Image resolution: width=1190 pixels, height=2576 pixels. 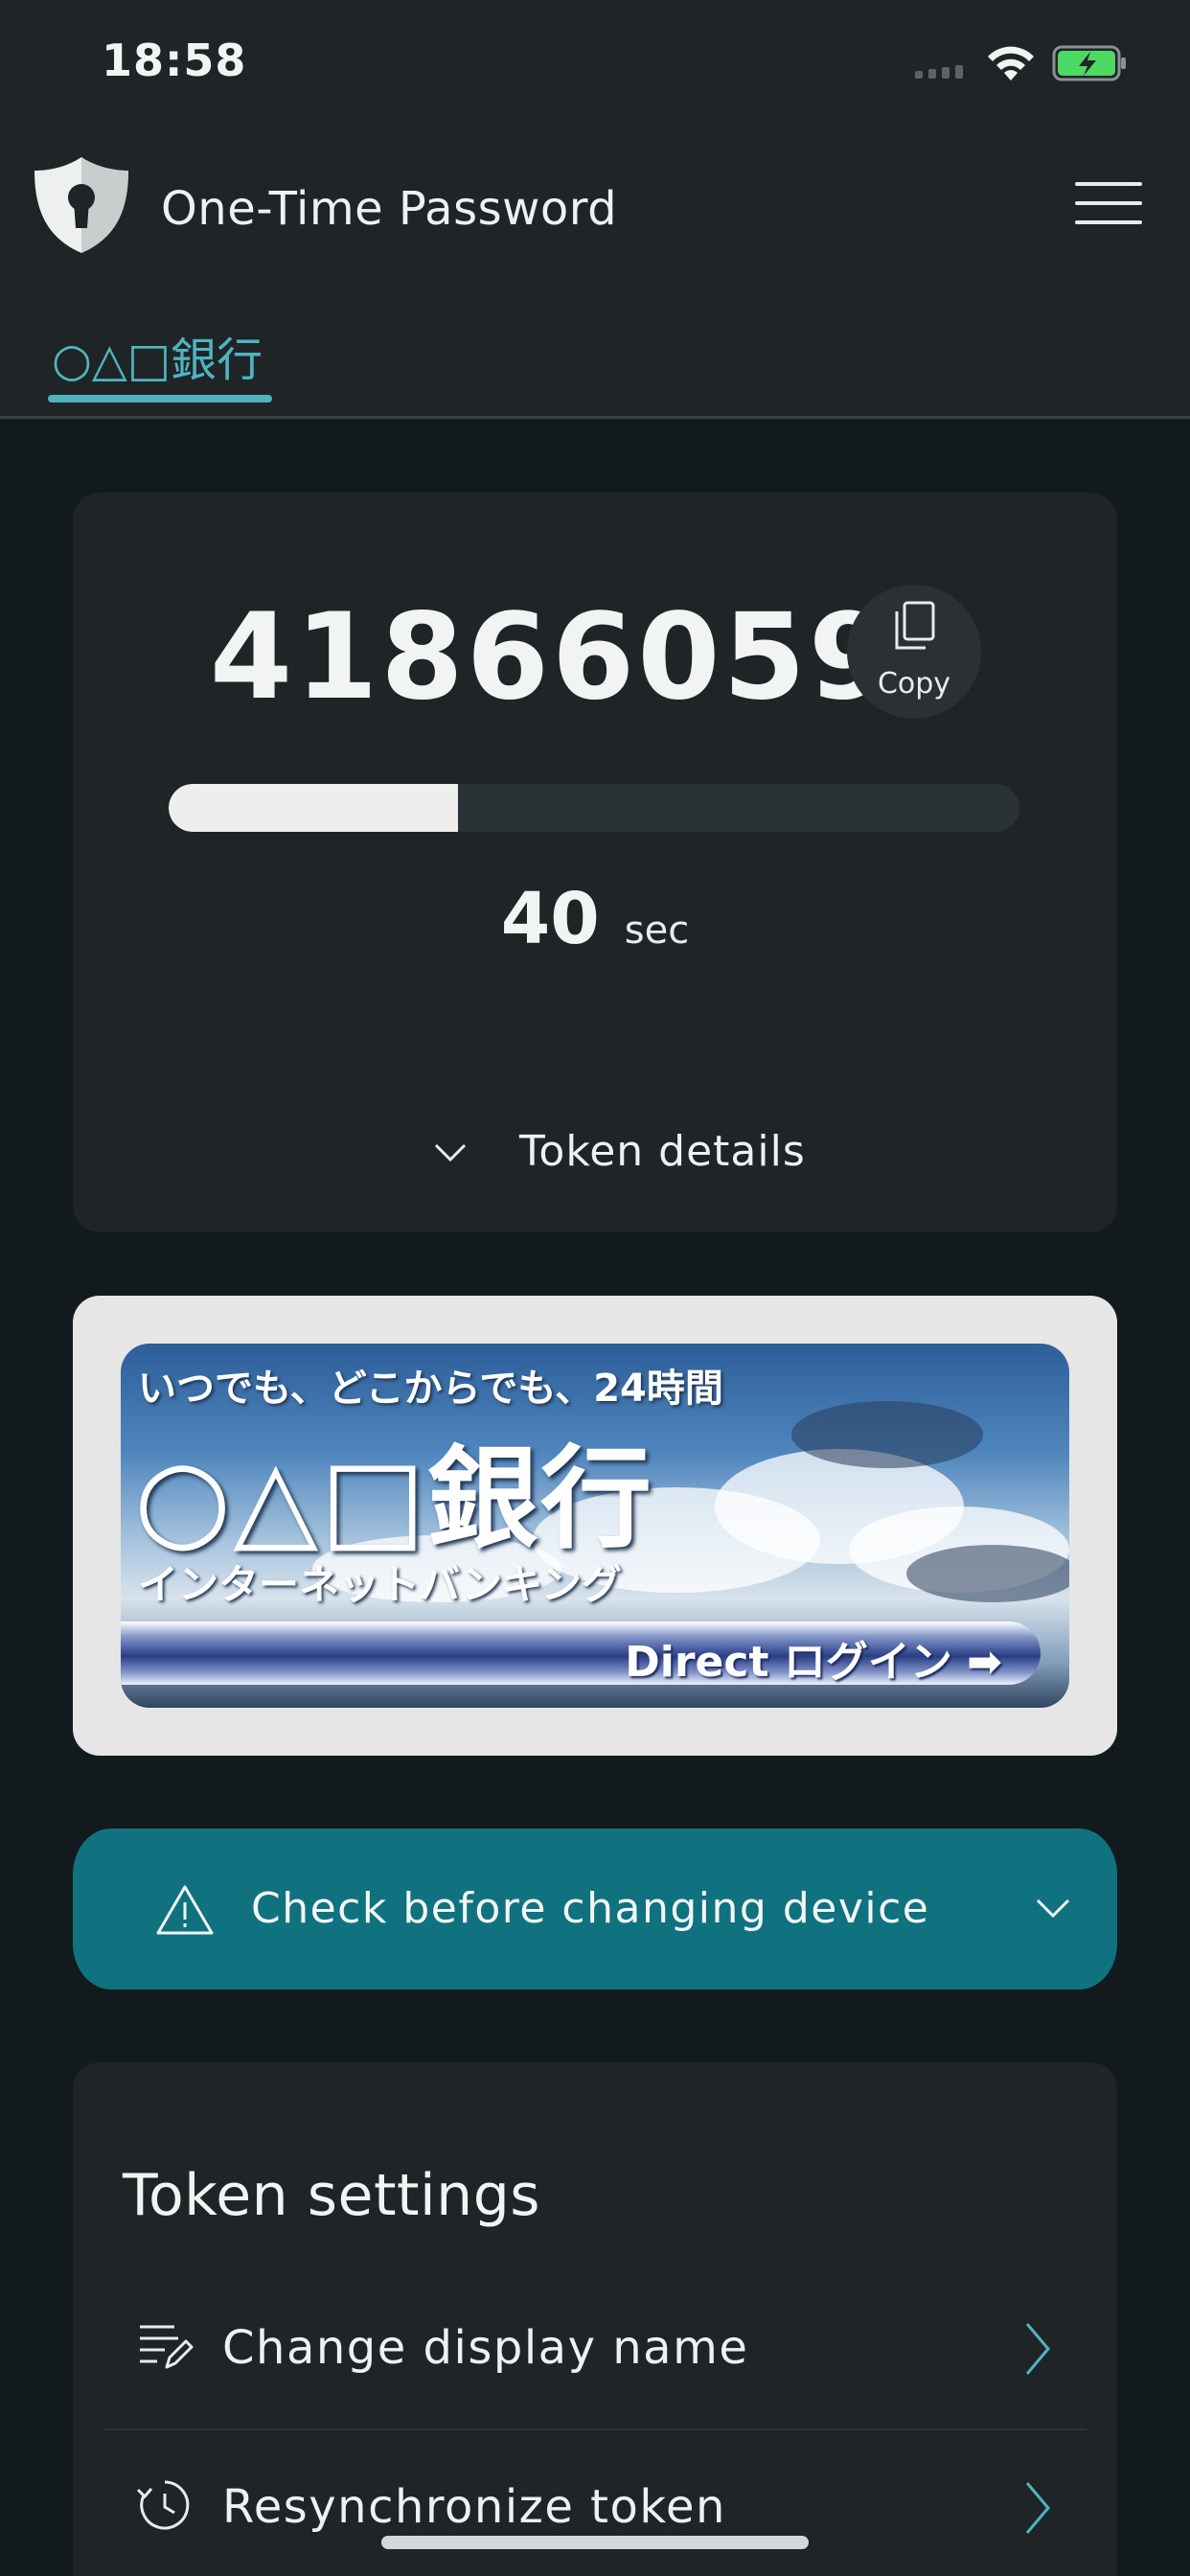 What do you see at coordinates (332, 2195) in the screenshot?
I see `token-settings-title: Token settings` at bounding box center [332, 2195].